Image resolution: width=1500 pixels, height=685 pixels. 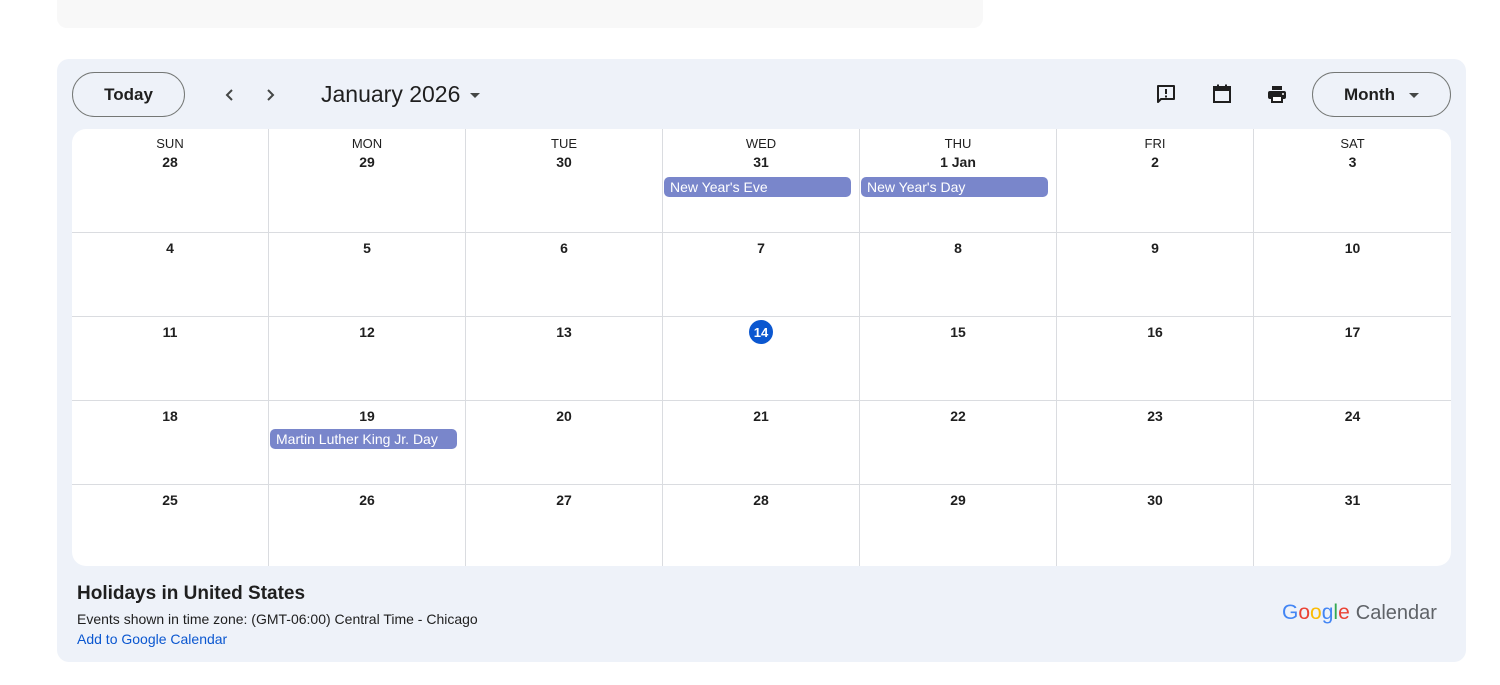 I want to click on day-number: 20, so click(x=564, y=416).